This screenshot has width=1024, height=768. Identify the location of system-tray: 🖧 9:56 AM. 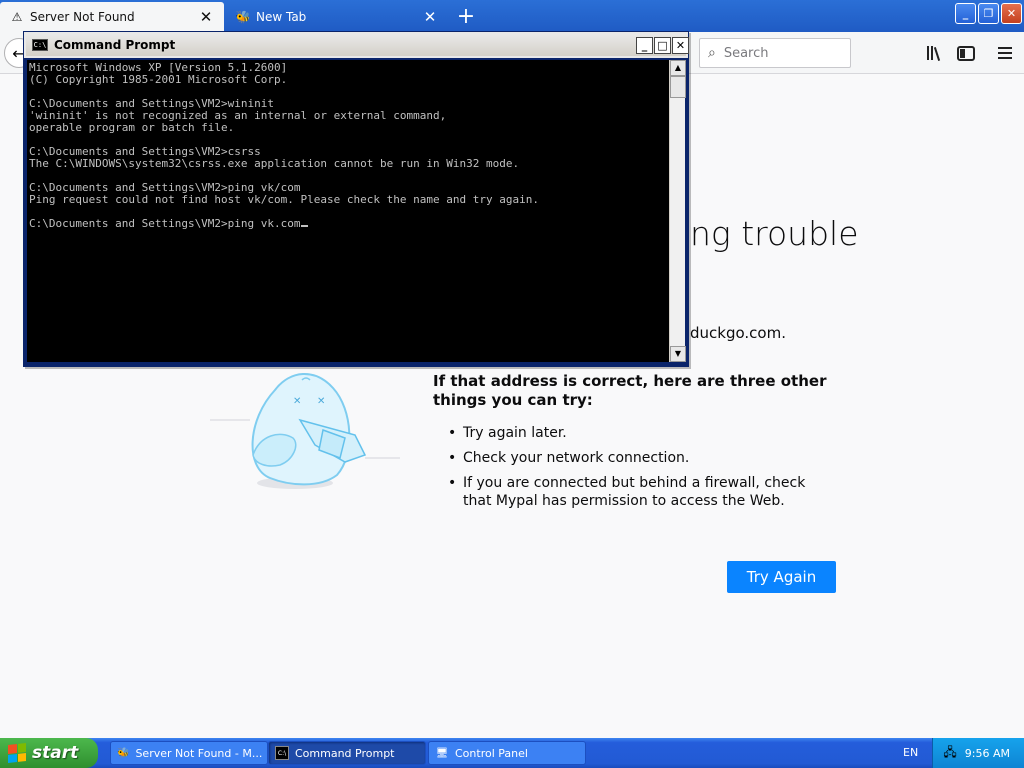
(978, 753).